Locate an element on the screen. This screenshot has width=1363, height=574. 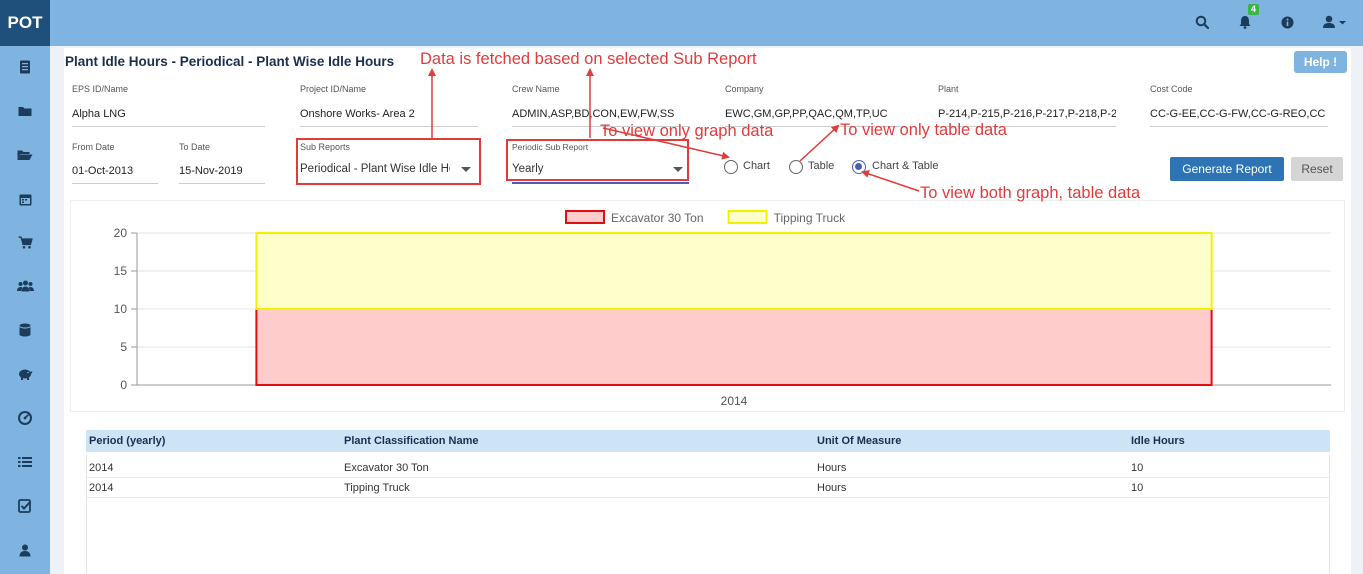
arrow-to-chart-table-radio is located at coordinates (890, 181).